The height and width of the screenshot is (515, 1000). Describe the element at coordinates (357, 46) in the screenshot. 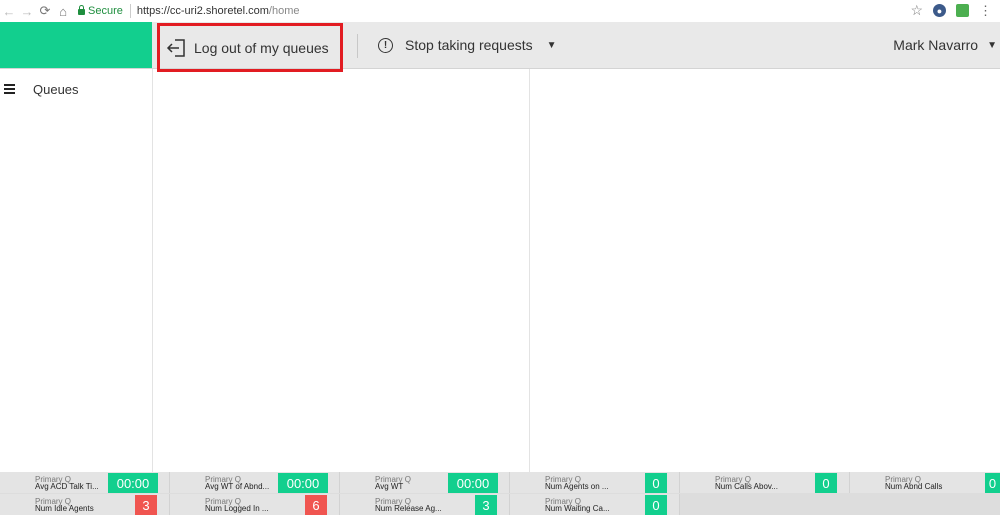

I see `header-divider` at that location.